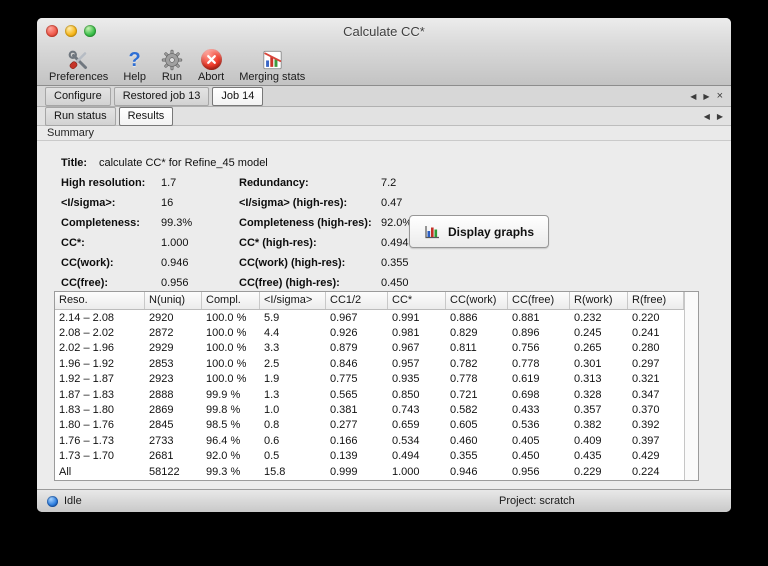 The width and height of the screenshot is (768, 566). I want to click on summary-label: High resolution:, so click(103, 183).